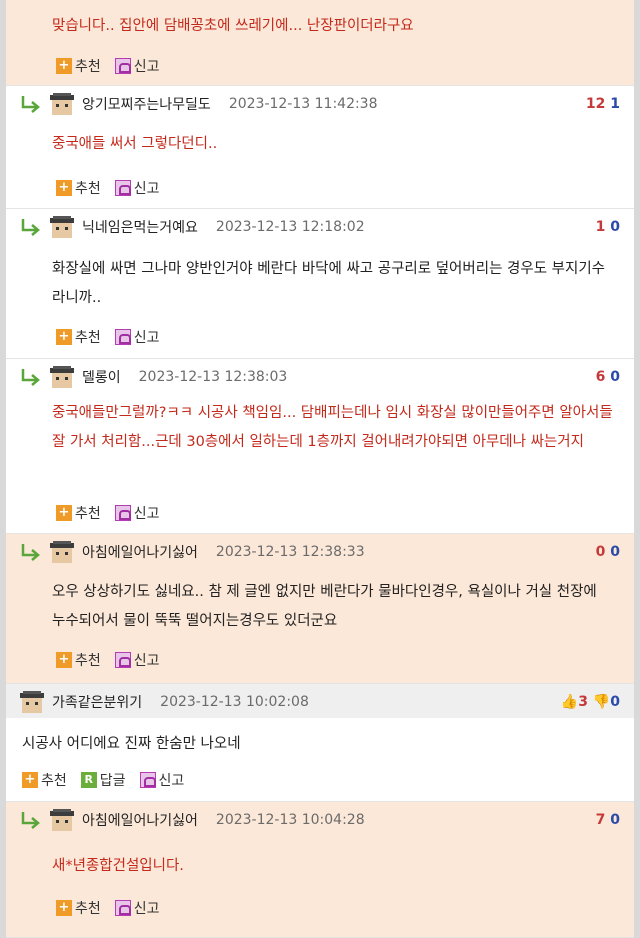 The image size is (640, 938). I want to click on thumbs-up-icon: 👍, so click(569, 702).